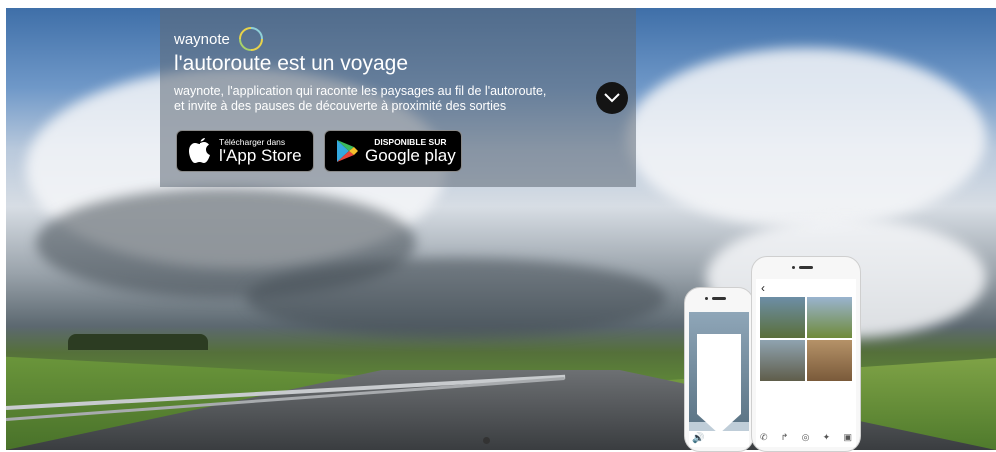  What do you see at coordinates (847, 437) in the screenshot?
I see `facebook-icon: ▣` at bounding box center [847, 437].